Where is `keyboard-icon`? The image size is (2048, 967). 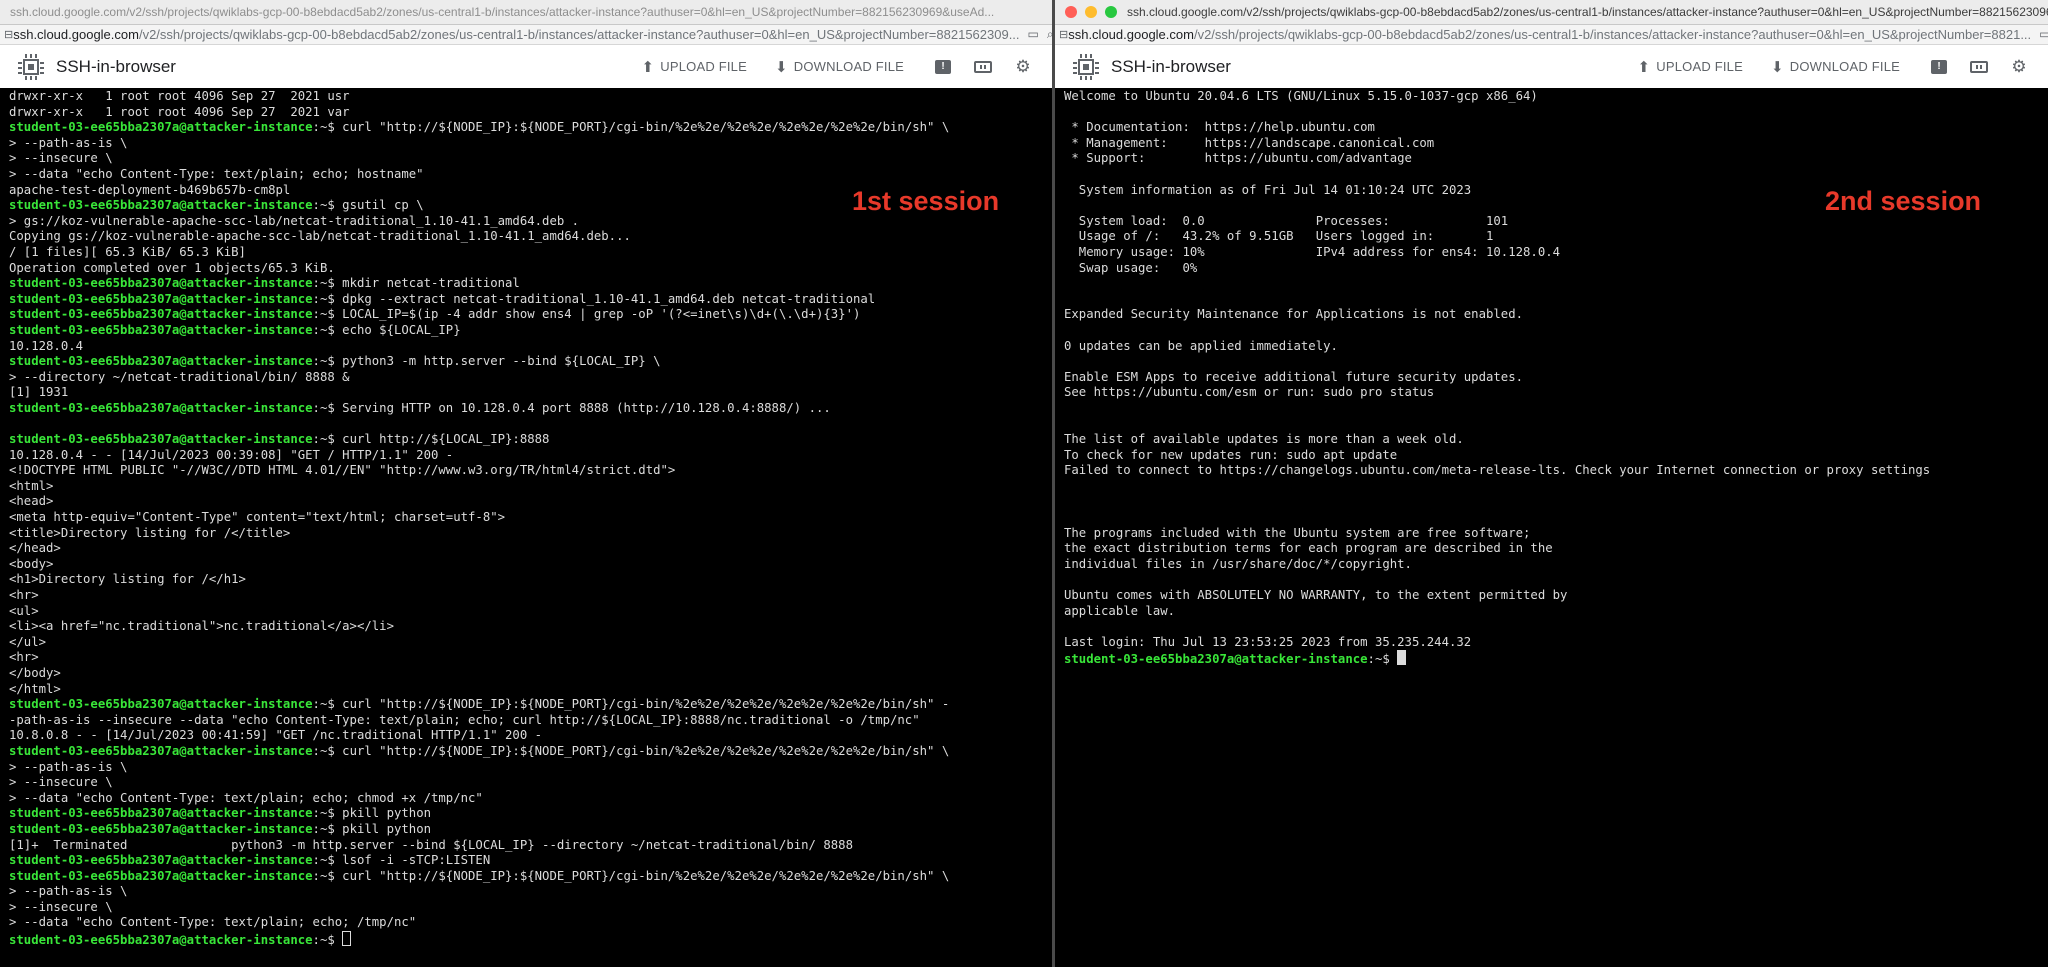
keyboard-icon is located at coordinates (983, 66).